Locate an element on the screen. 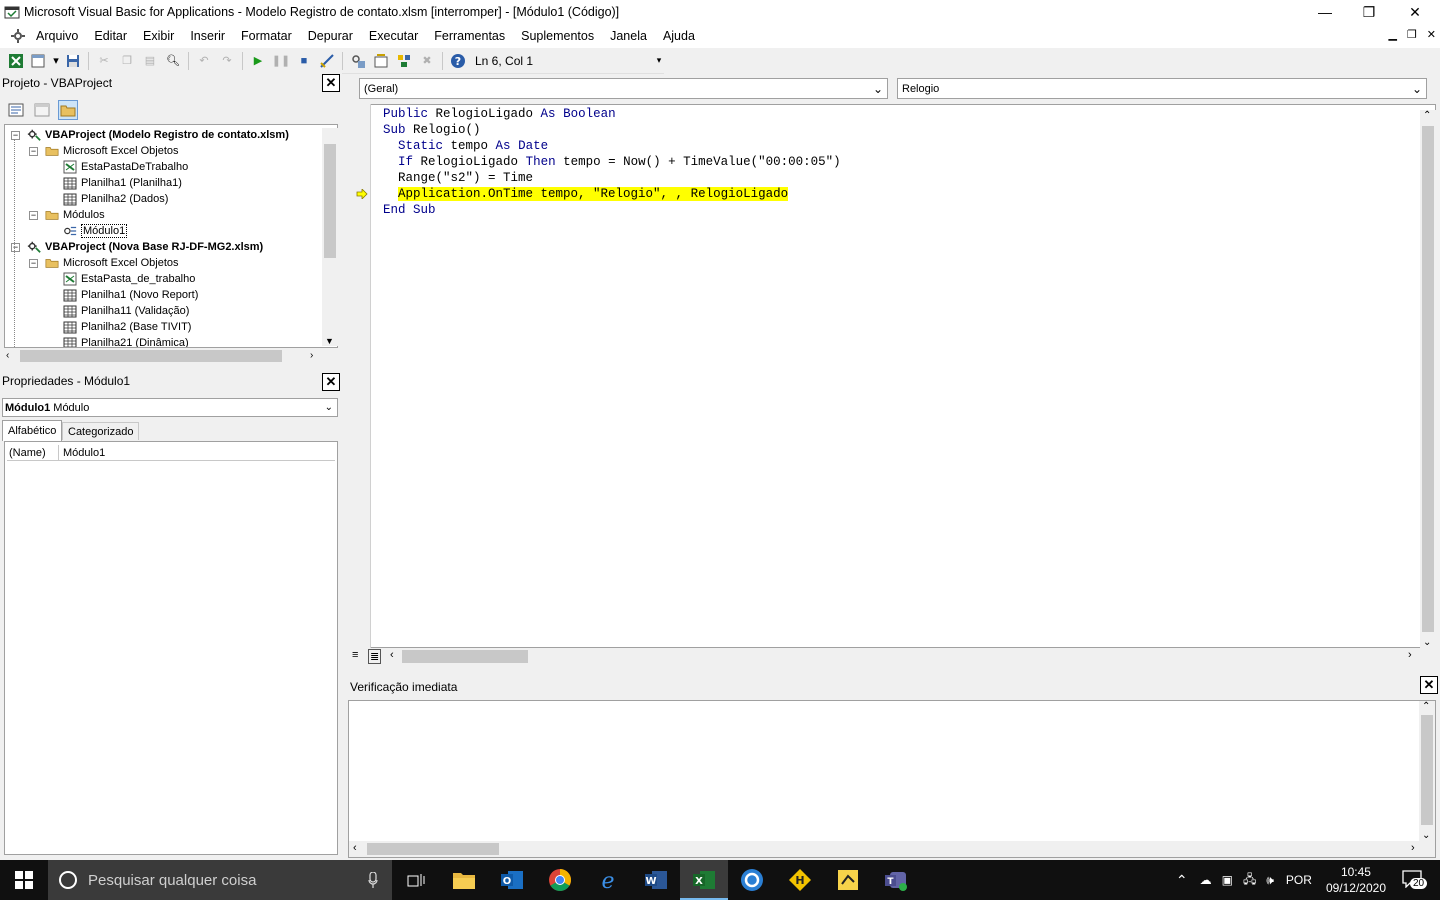  tree-item: Módulo1 is located at coordinates (95, 231).